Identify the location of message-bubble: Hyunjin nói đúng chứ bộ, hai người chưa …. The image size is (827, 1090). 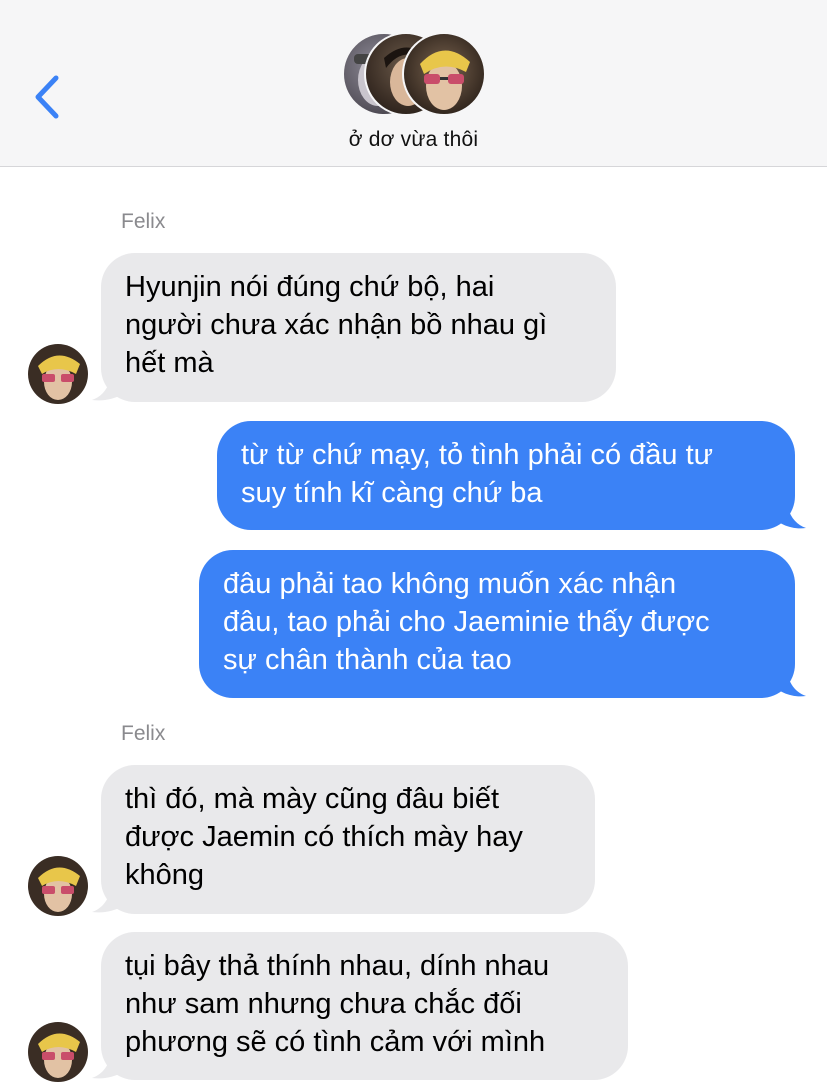
(358, 327).